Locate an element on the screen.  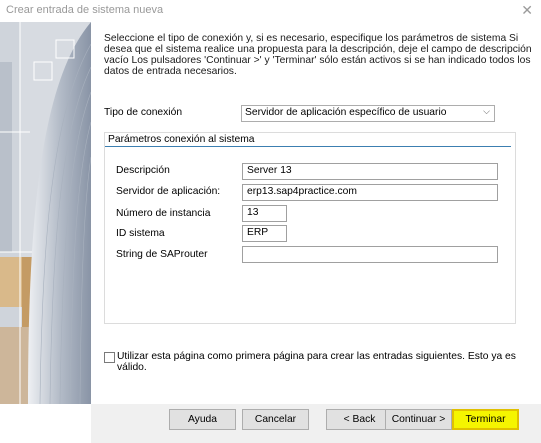
window-title: Crear entrada de sistema nueva is located at coordinates (85, 10).